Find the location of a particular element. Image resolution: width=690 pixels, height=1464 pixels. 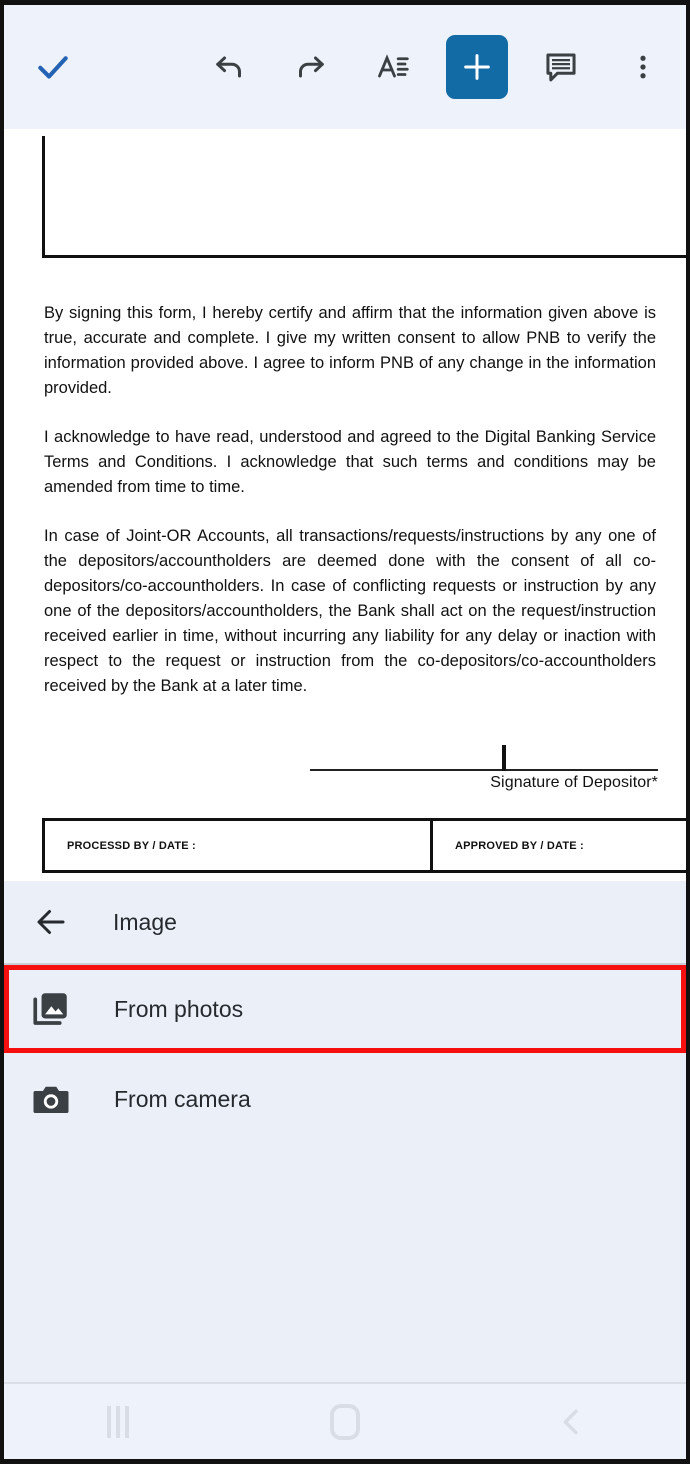

redo-button is located at coordinates (311, 67).